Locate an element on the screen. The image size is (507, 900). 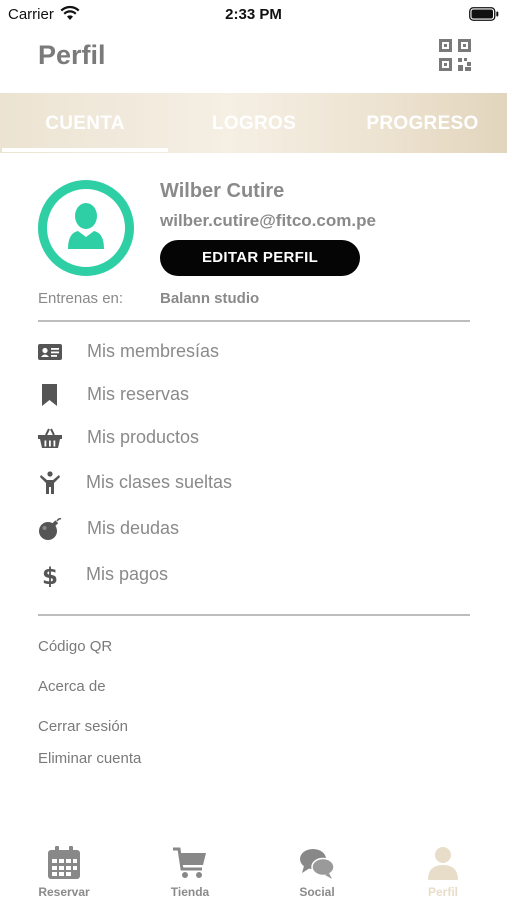
tab-progreso: PROGRESO is located at coordinates (422, 123).